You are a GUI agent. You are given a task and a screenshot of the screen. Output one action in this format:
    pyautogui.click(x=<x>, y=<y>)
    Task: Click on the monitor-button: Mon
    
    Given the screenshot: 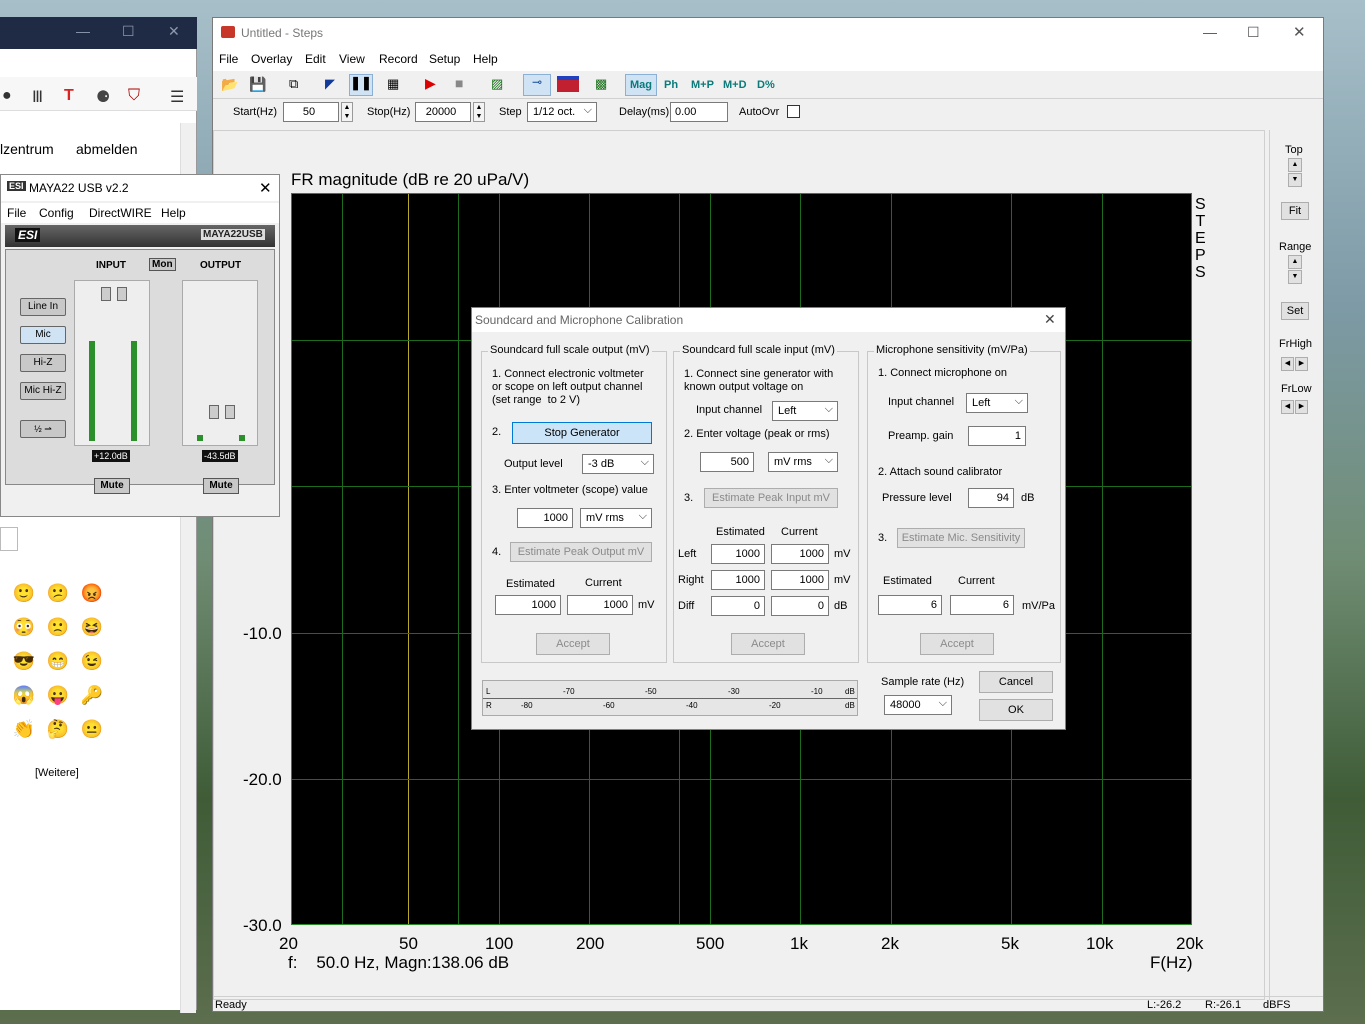 What is the action you would take?
    pyautogui.click(x=162, y=264)
    